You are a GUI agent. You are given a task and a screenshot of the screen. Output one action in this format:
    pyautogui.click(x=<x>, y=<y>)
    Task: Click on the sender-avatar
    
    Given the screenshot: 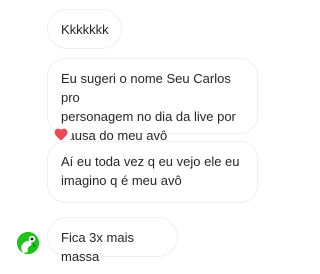 What is the action you would take?
    pyautogui.click(x=28, y=243)
    